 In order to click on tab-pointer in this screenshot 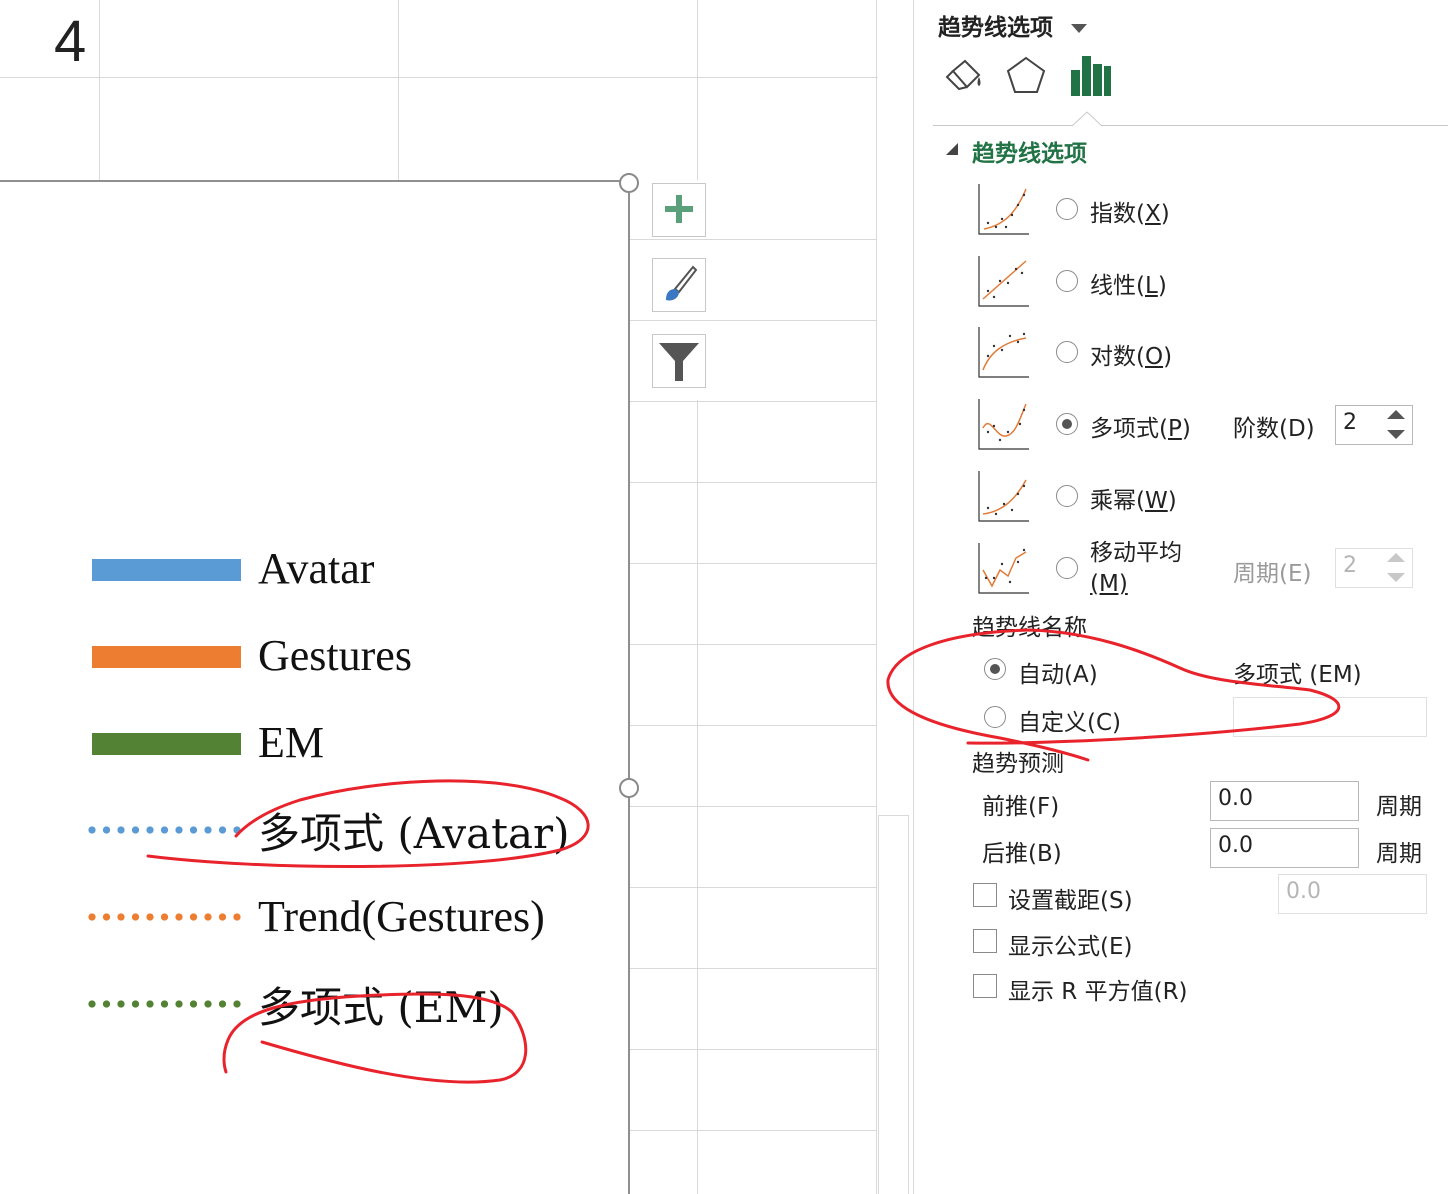, I will do `click(1087, 119)`.